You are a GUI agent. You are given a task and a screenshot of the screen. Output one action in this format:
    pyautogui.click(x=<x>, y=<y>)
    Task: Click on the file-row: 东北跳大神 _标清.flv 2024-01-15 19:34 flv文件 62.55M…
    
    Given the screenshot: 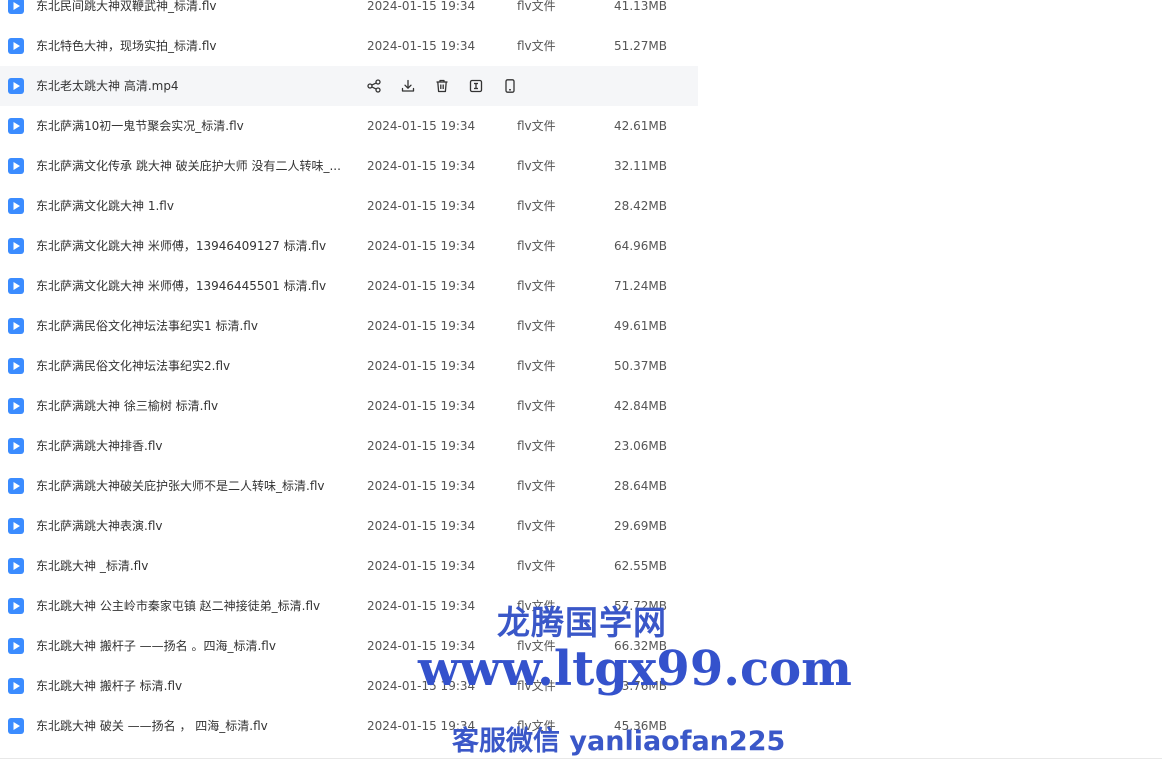 What is the action you would take?
    pyautogui.click(x=349, y=566)
    